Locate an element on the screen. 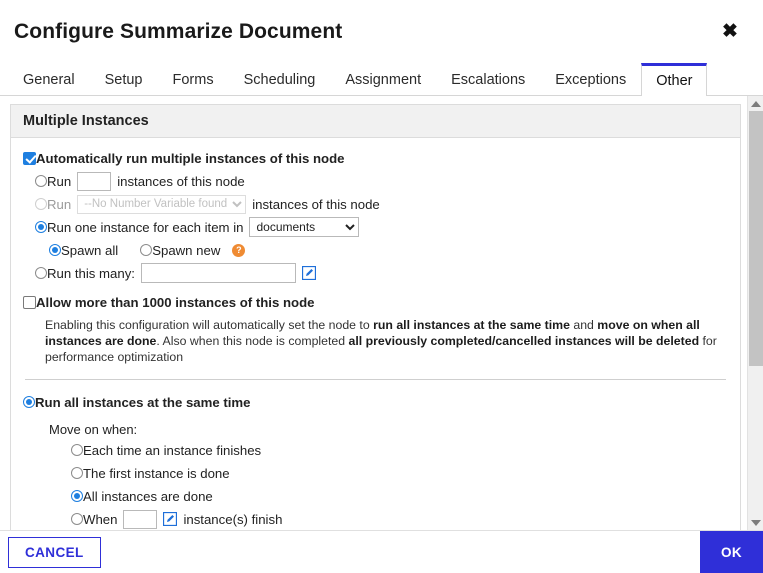 This screenshot has width=763, height=573. move-on-all-done-radio is located at coordinates (77, 496).